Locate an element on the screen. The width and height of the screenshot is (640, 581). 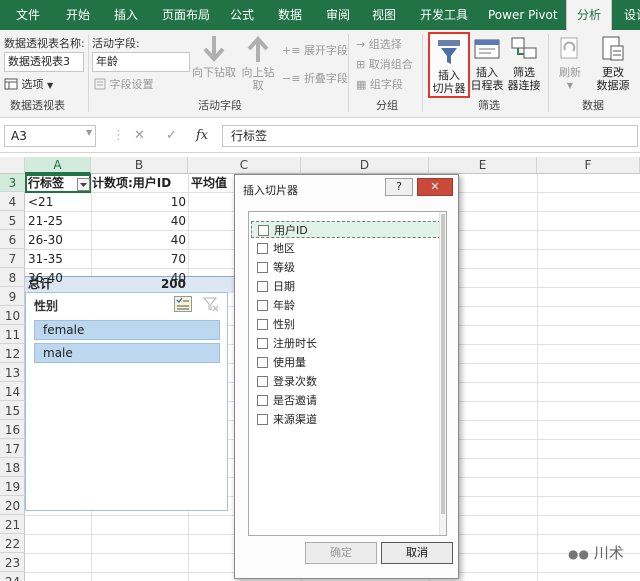
row-header: 7 is located at coordinates (12, 259).